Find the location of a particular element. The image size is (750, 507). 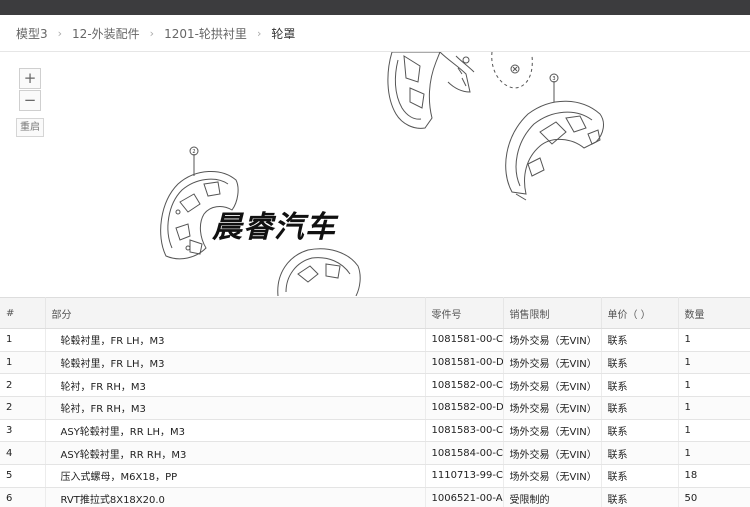

breadcrumb: 模型3 › 12-外装配件 › 1201-轮拱衬里 › 轮罩 is located at coordinates (375, 33).